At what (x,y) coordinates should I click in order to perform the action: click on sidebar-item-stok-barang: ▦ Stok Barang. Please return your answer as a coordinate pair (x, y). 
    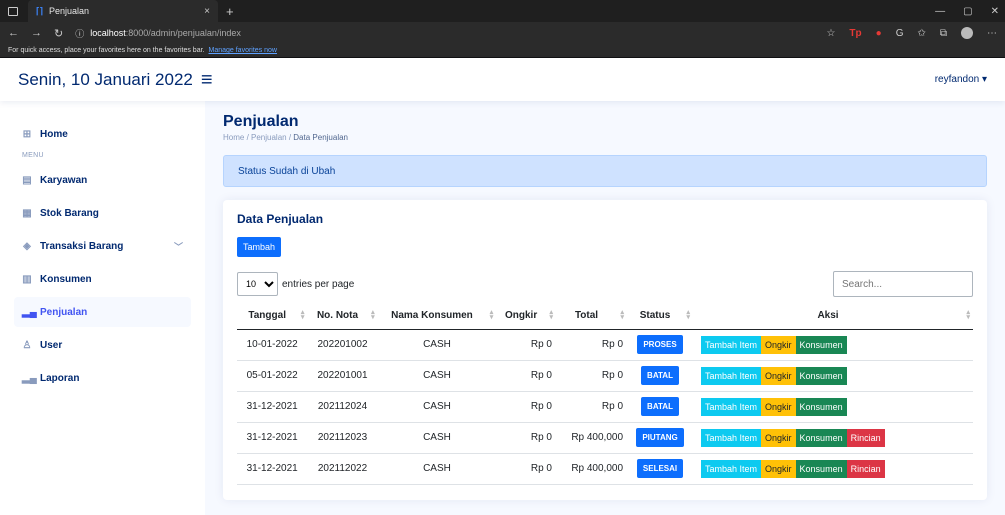
    Looking at the image, I should click on (102, 213).